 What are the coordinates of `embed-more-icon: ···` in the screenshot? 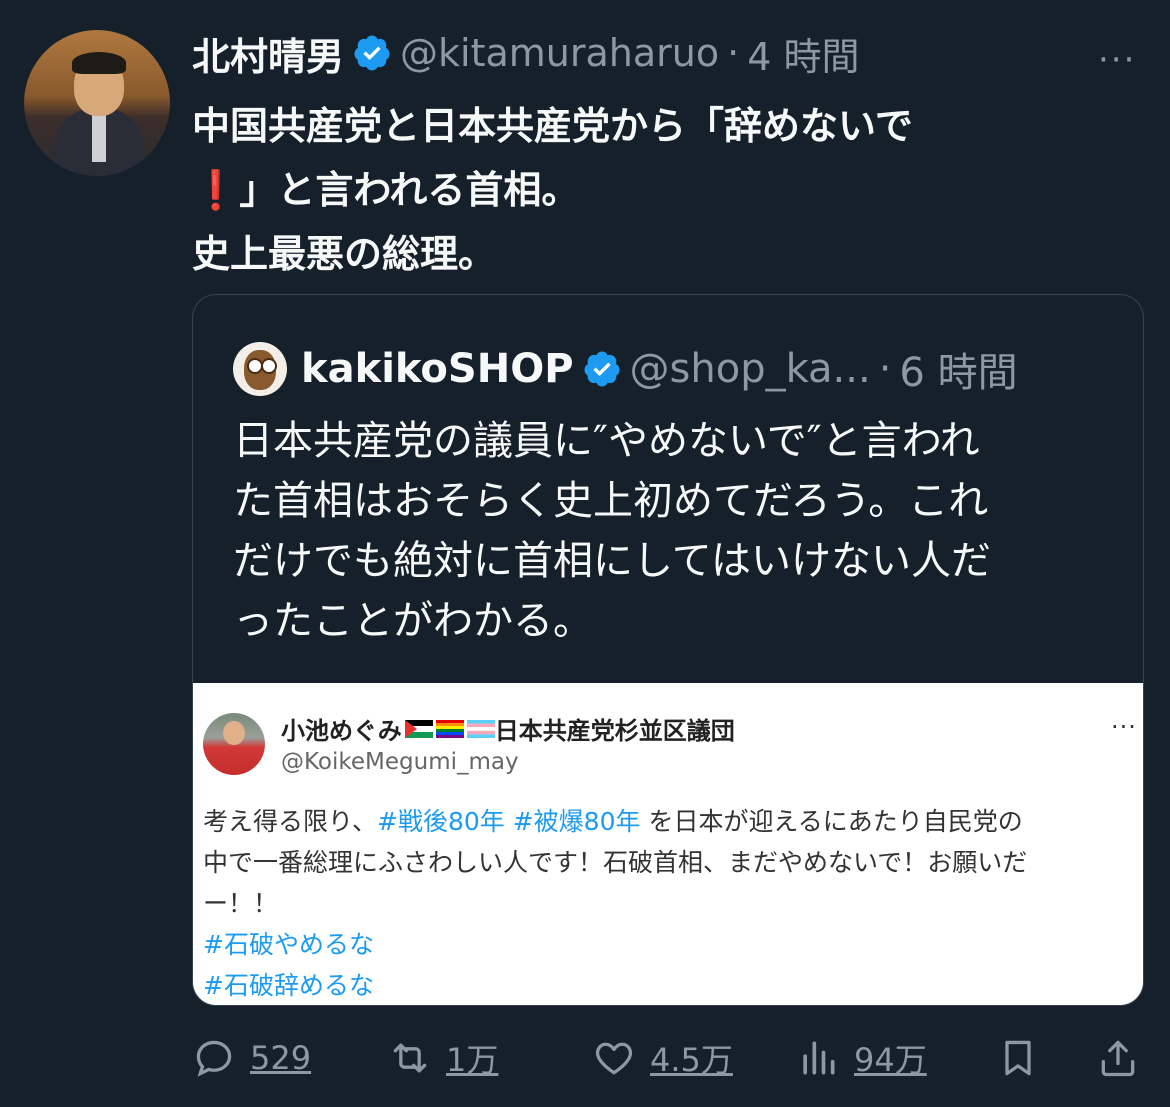 It's located at (1124, 727).